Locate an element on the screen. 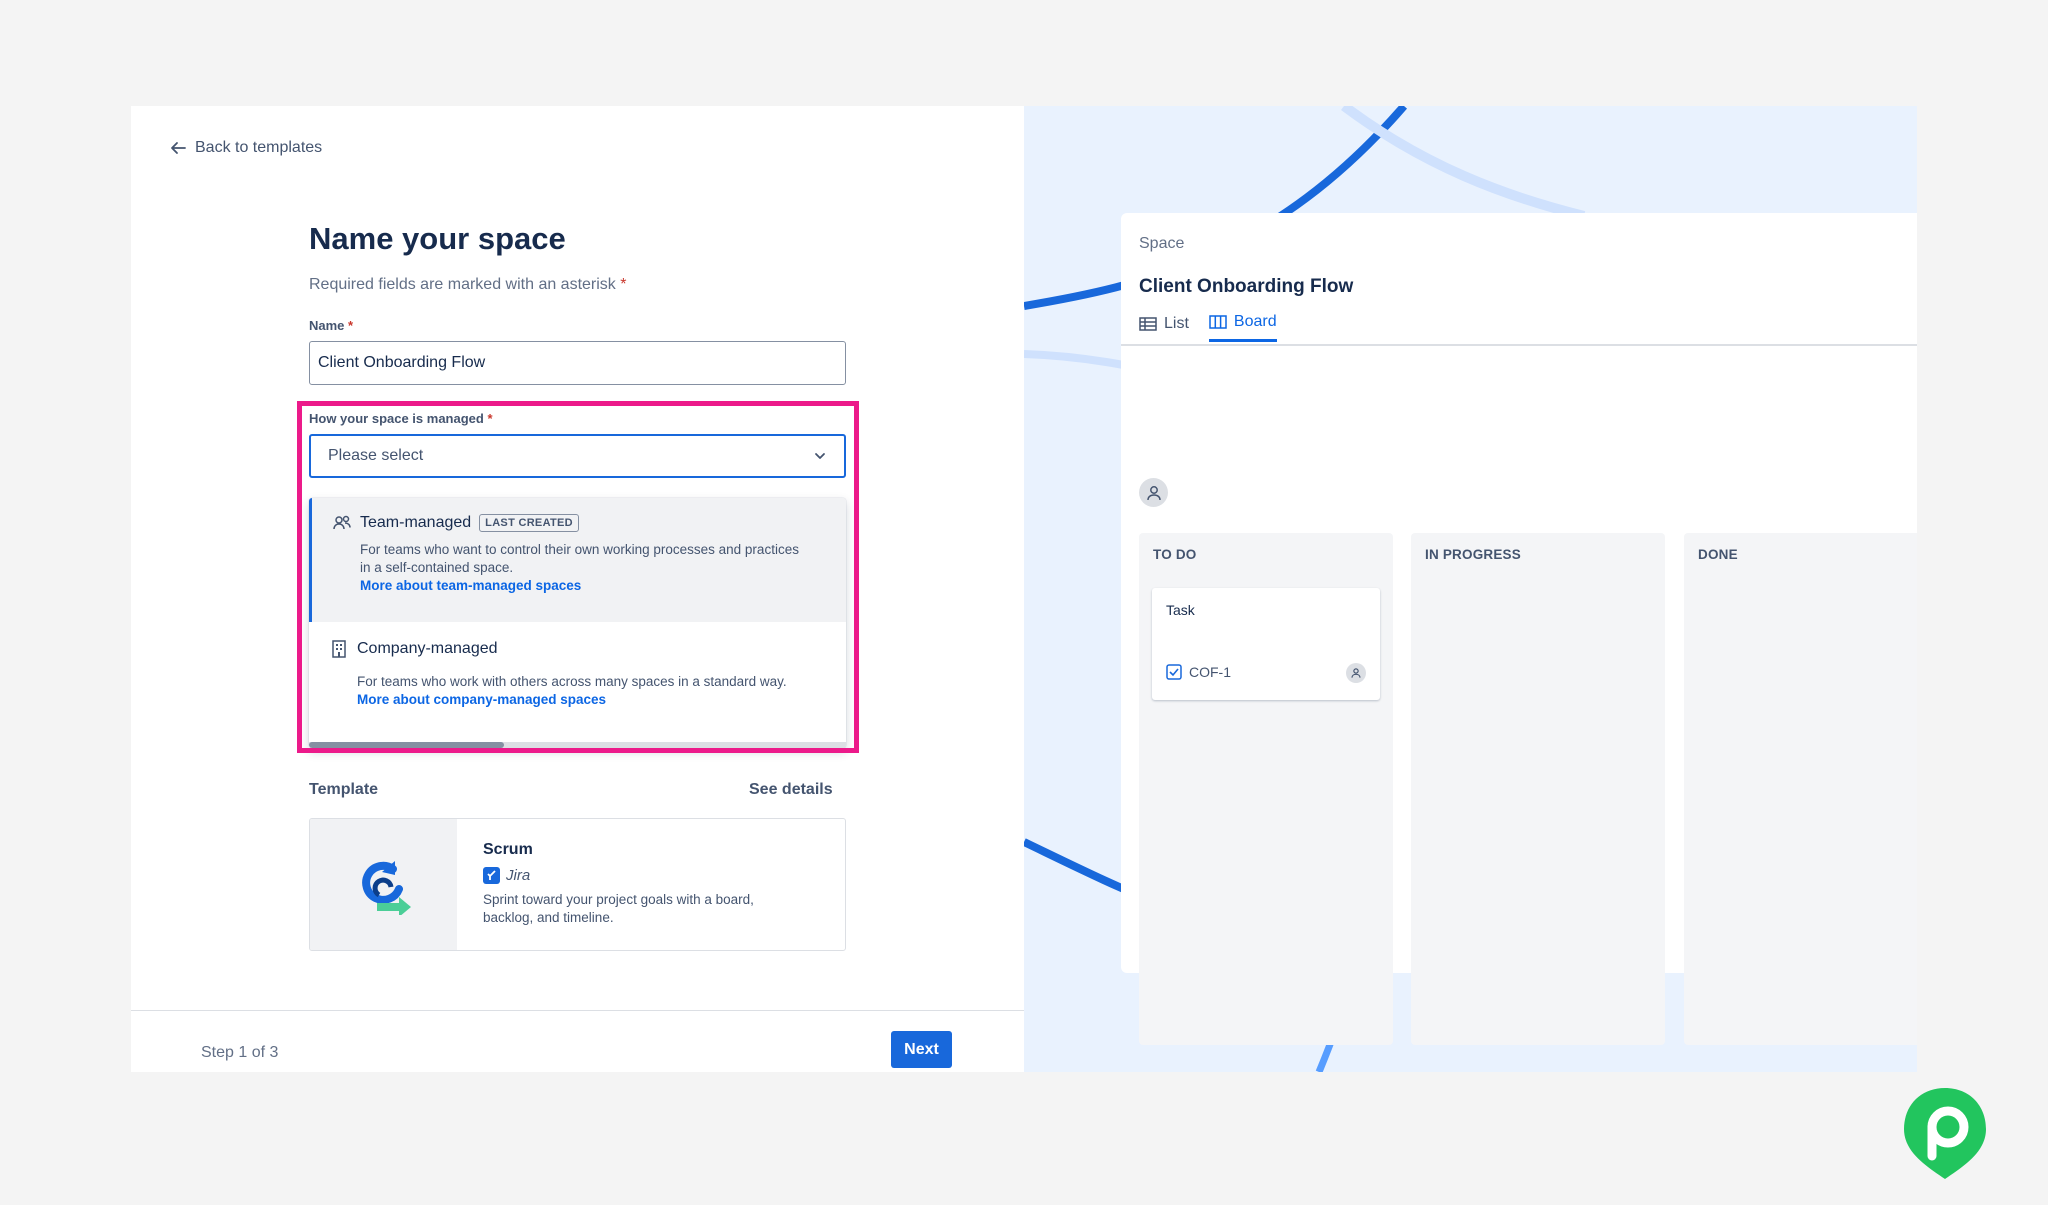 The height and width of the screenshot is (1205, 2048). column-title: DONE is located at coordinates (1718, 554).